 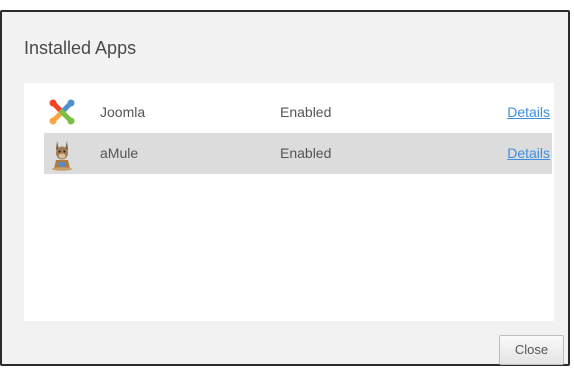 I want to click on app-row-amule: aMule Enabled Details, so click(x=298, y=153).